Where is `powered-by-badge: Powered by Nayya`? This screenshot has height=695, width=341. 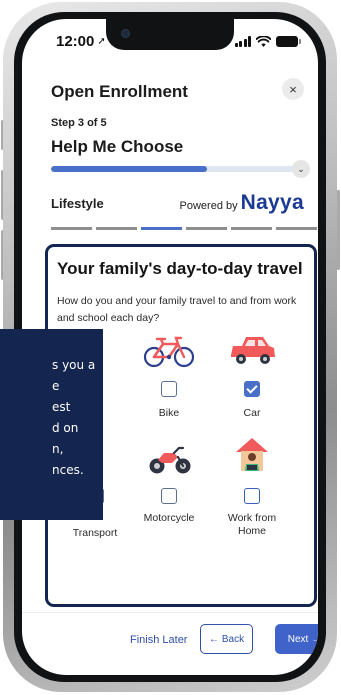 powered-by-badge: Powered by Nayya is located at coordinates (242, 203).